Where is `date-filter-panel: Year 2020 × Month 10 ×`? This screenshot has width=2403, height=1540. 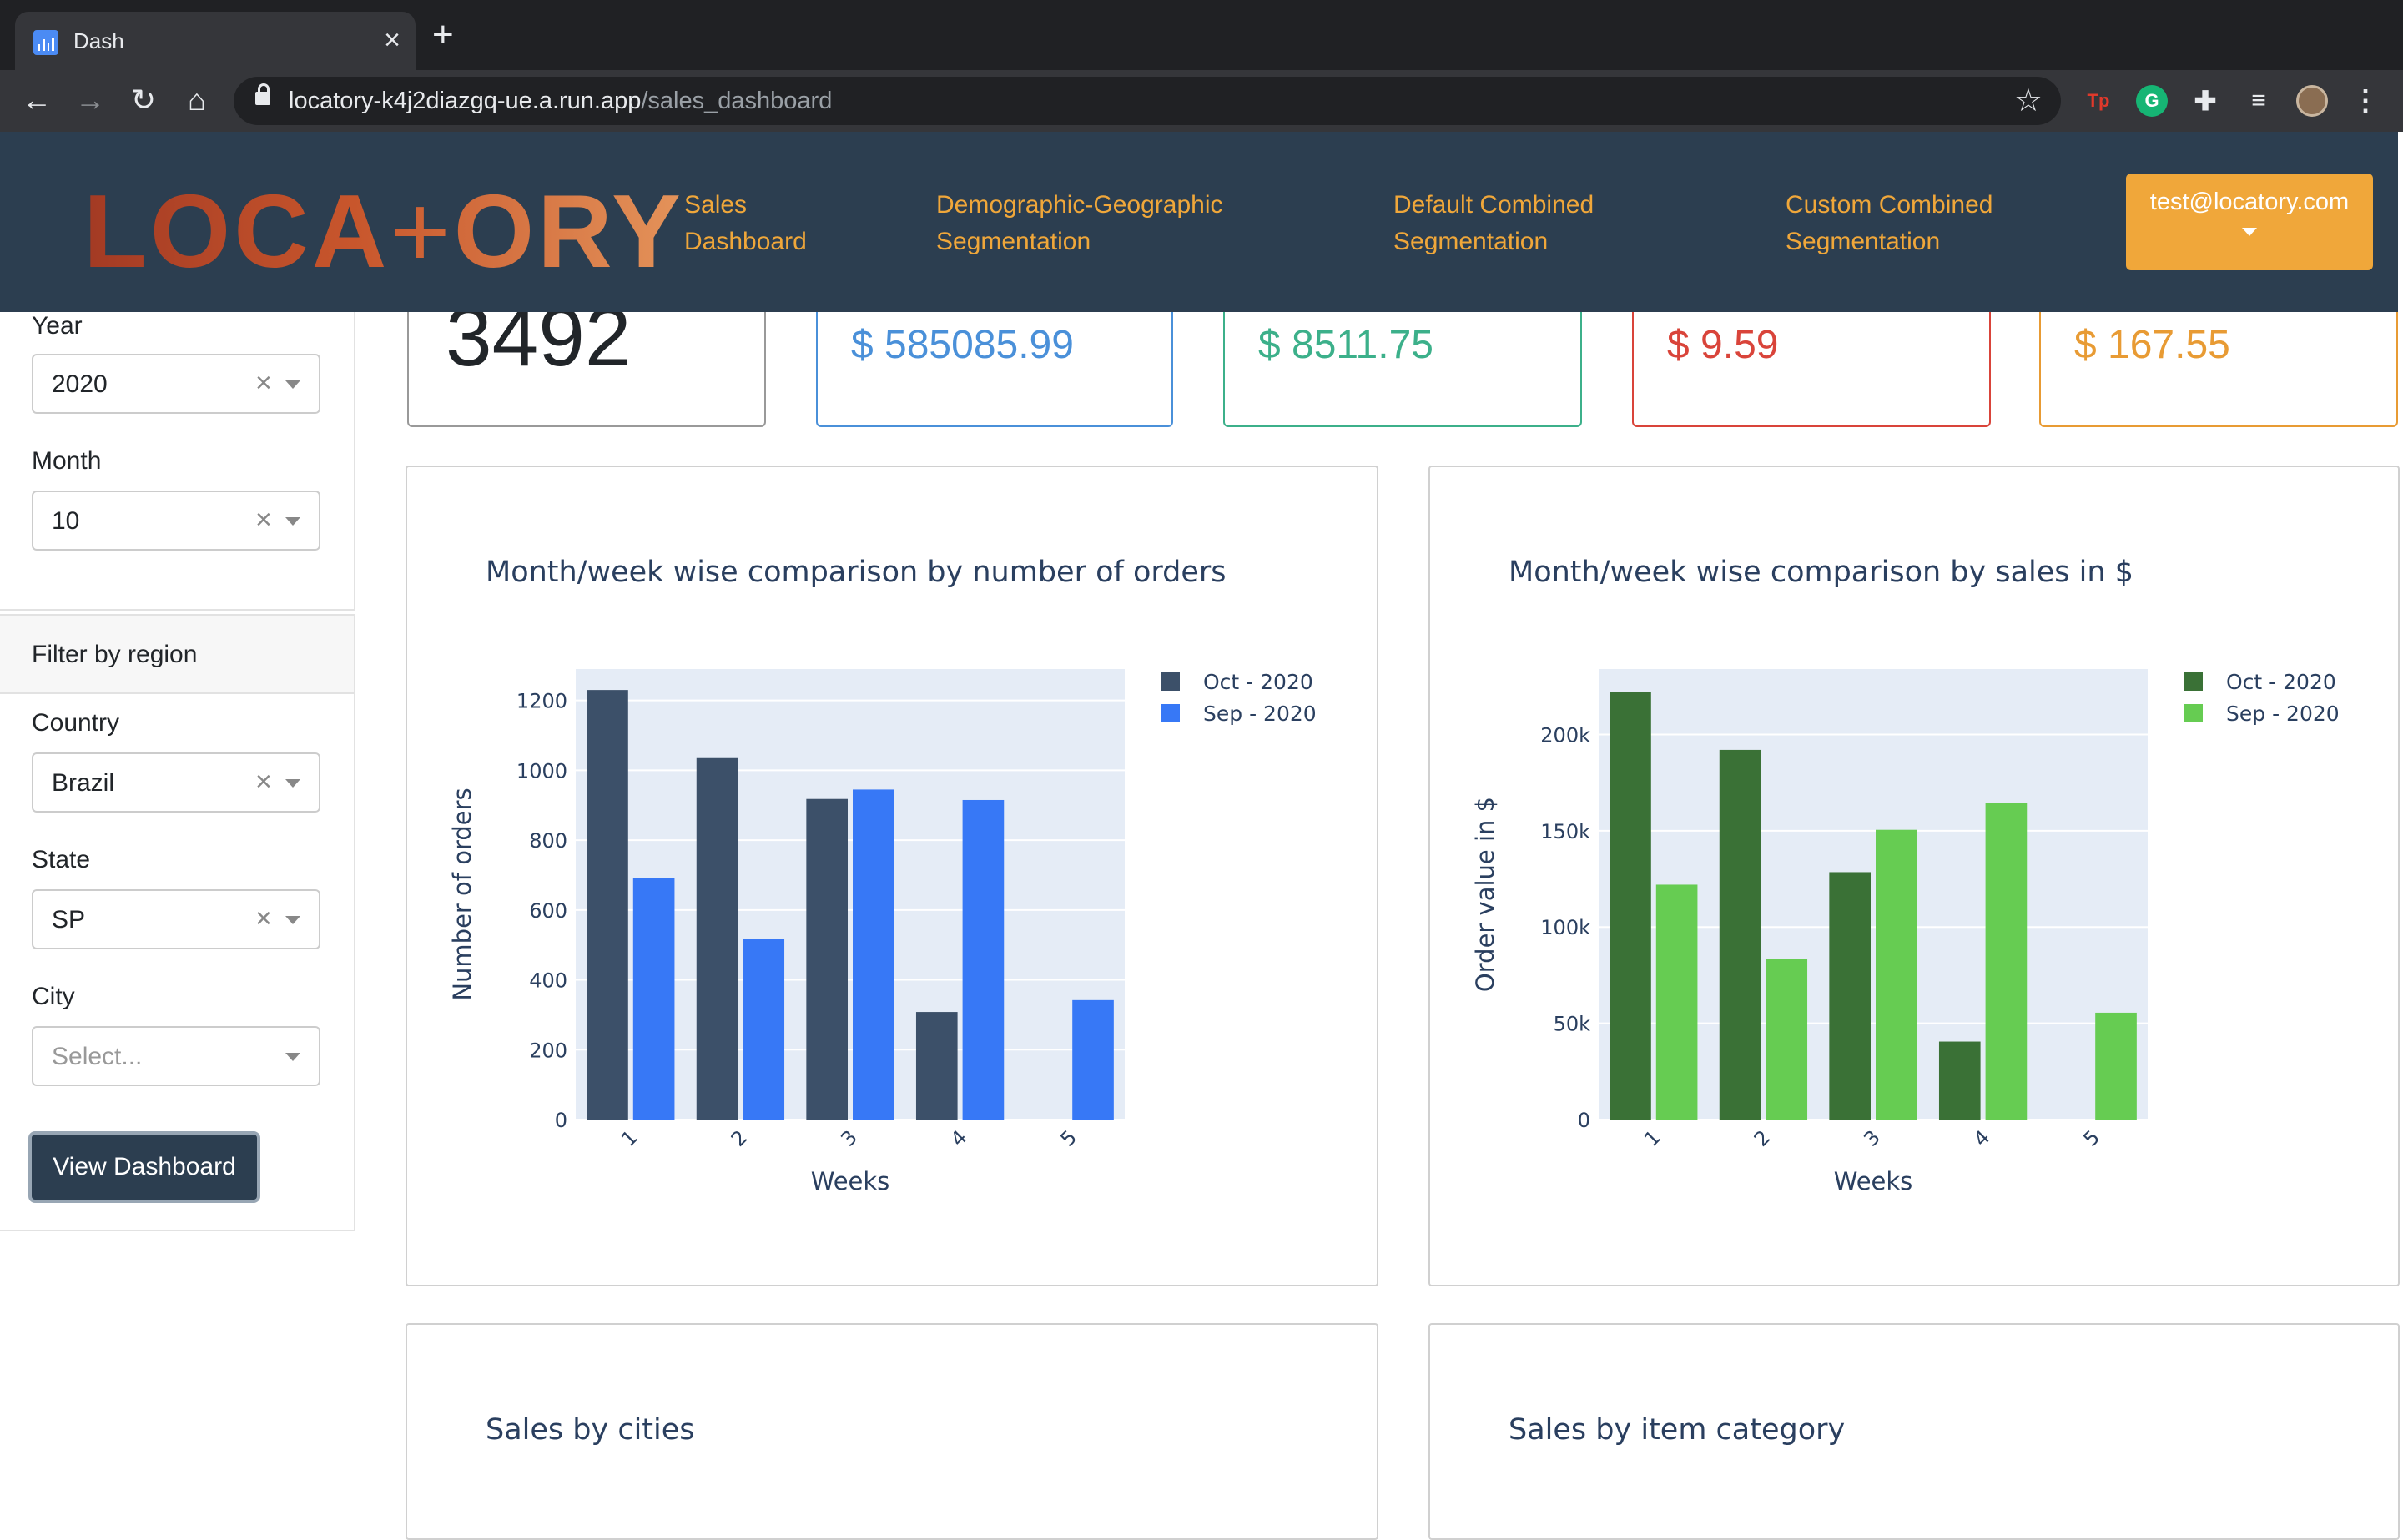 date-filter-panel: Year 2020 × Month 10 × is located at coordinates (177, 461).